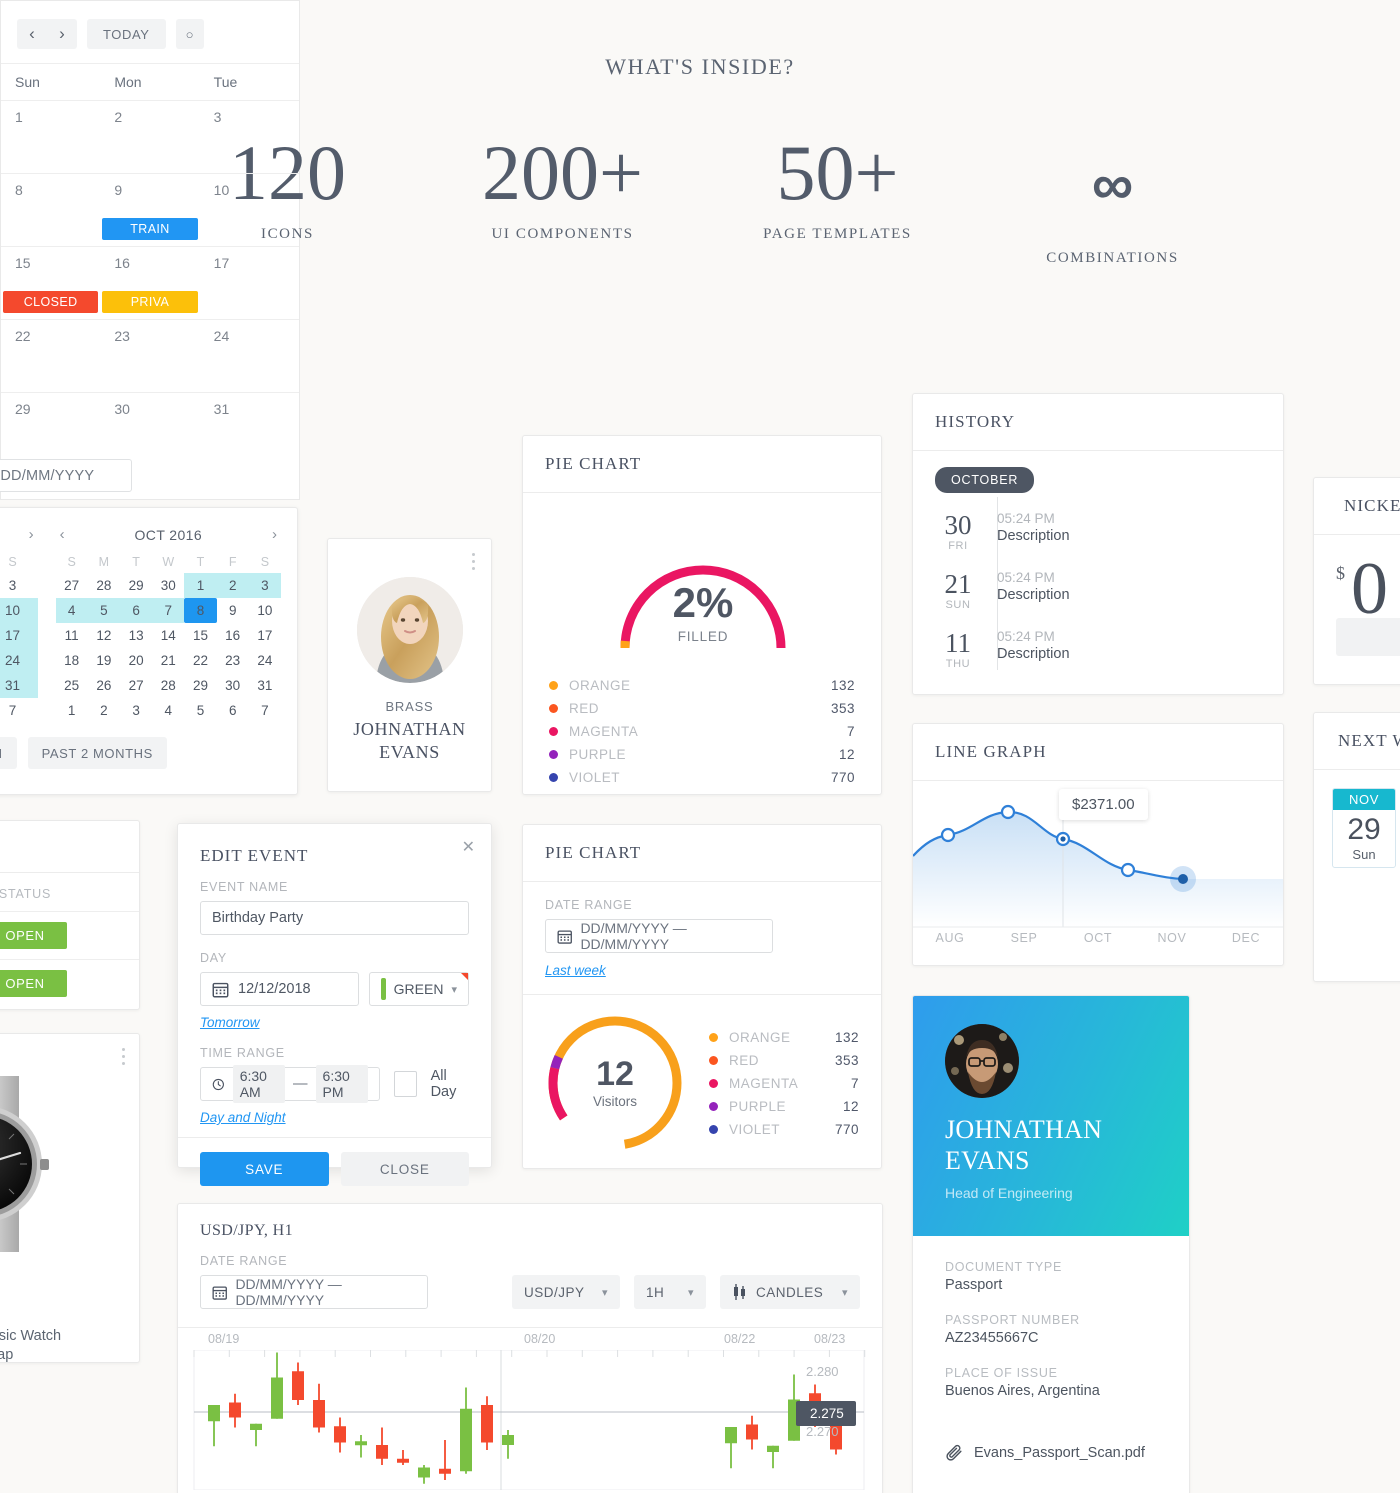 Image resolution: width=1400 pixels, height=1493 pixels. I want to click on calendar-day: 14, so click(168, 635).